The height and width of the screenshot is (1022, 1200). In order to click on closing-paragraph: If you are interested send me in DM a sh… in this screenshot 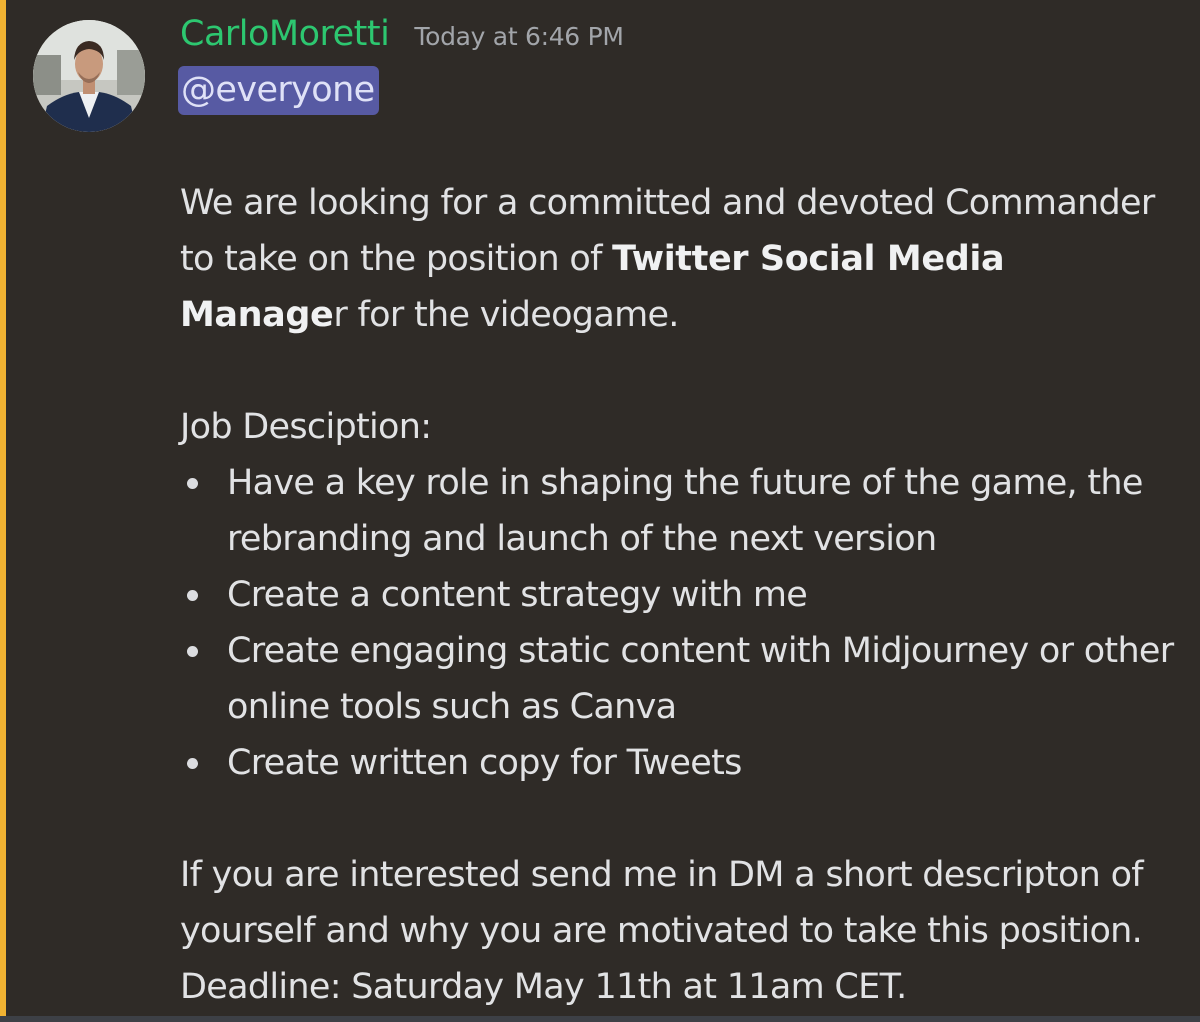, I will do `click(662, 931)`.